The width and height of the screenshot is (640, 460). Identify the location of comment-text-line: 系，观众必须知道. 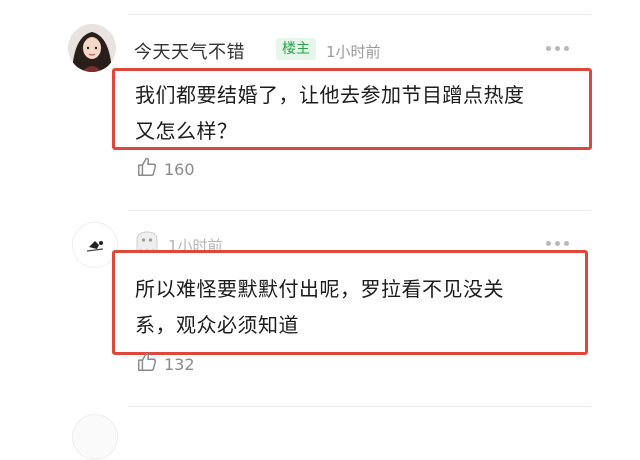
(217, 325).